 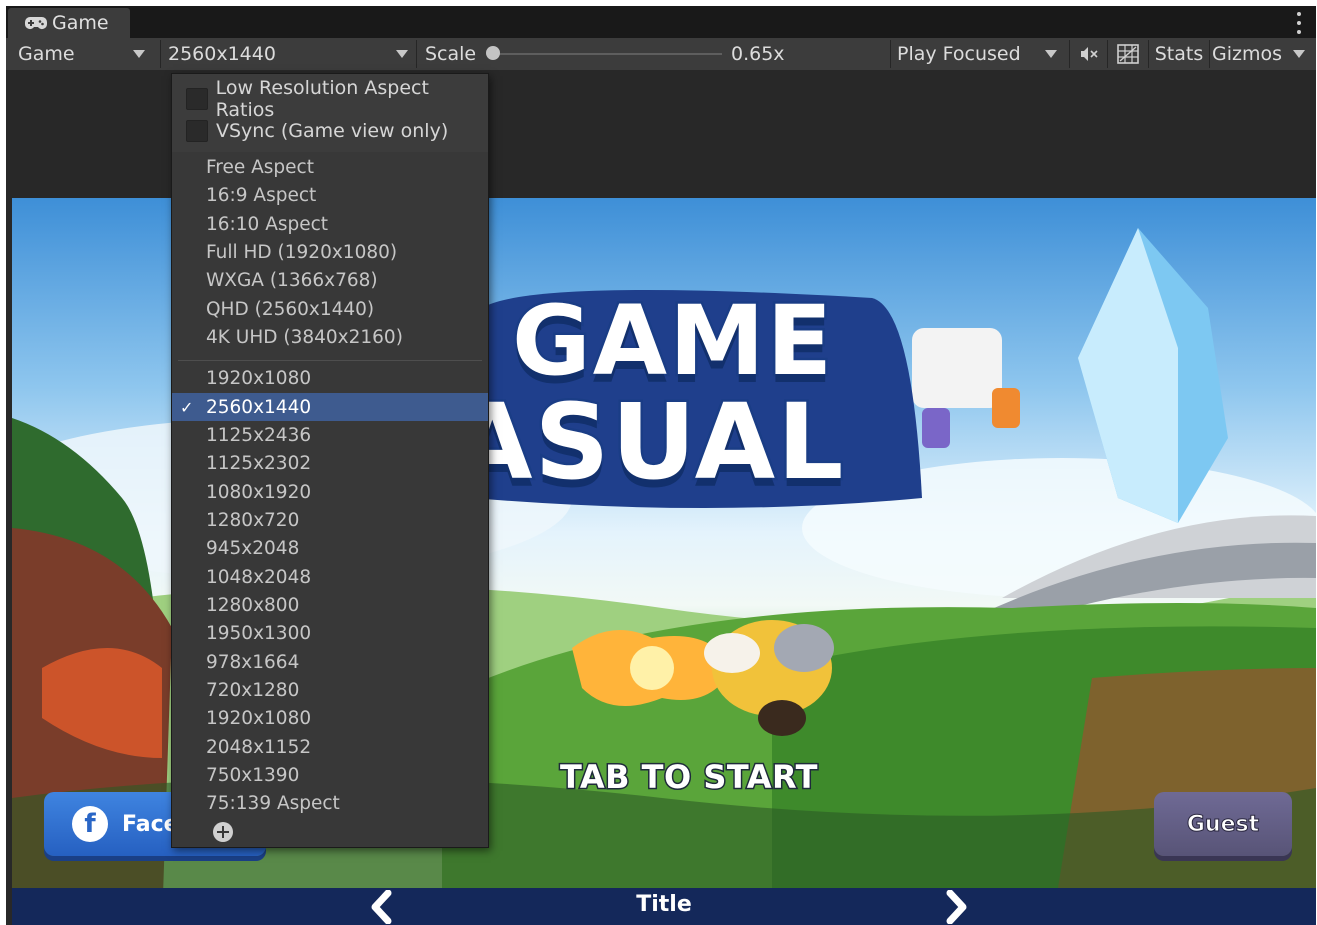 I want to click on display-dropdown-label: Game, so click(x=46, y=54).